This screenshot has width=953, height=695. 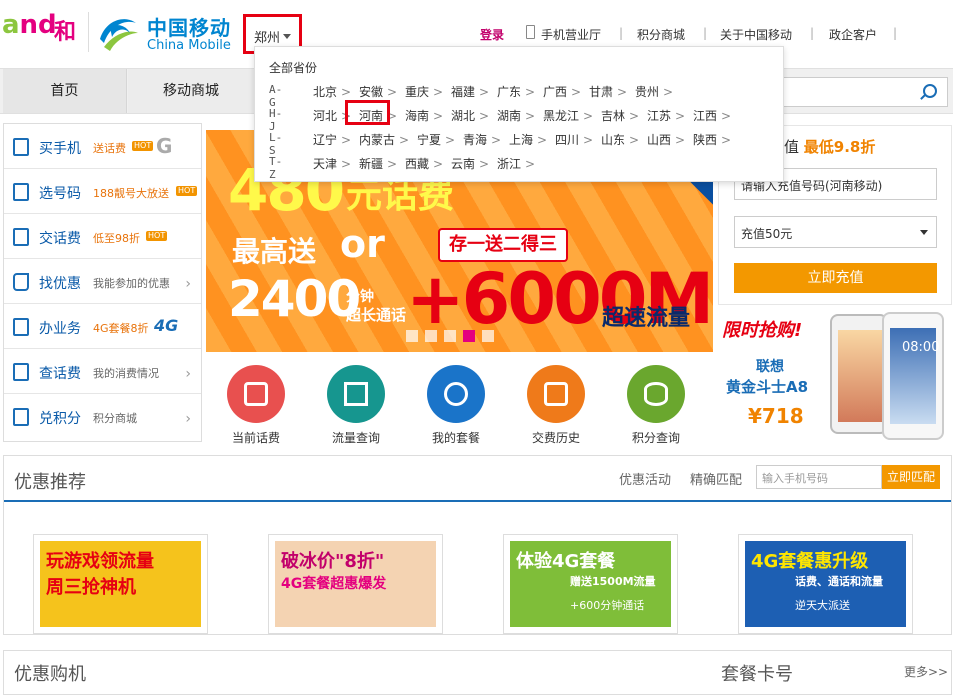 I want to click on quick-link-payment-history: 交费历史, so click(x=556, y=405).